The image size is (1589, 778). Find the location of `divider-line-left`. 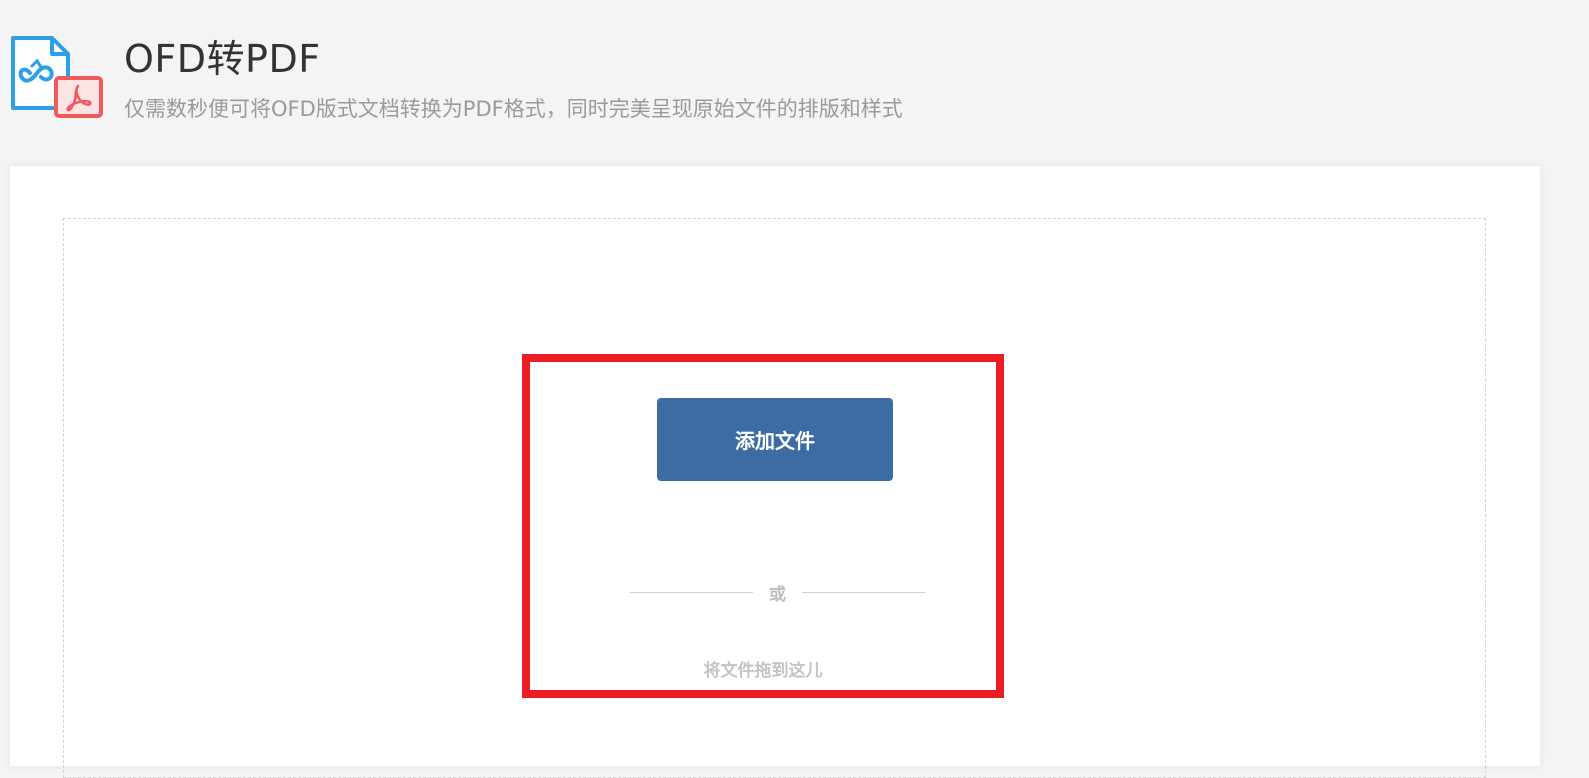

divider-line-left is located at coordinates (691, 592).